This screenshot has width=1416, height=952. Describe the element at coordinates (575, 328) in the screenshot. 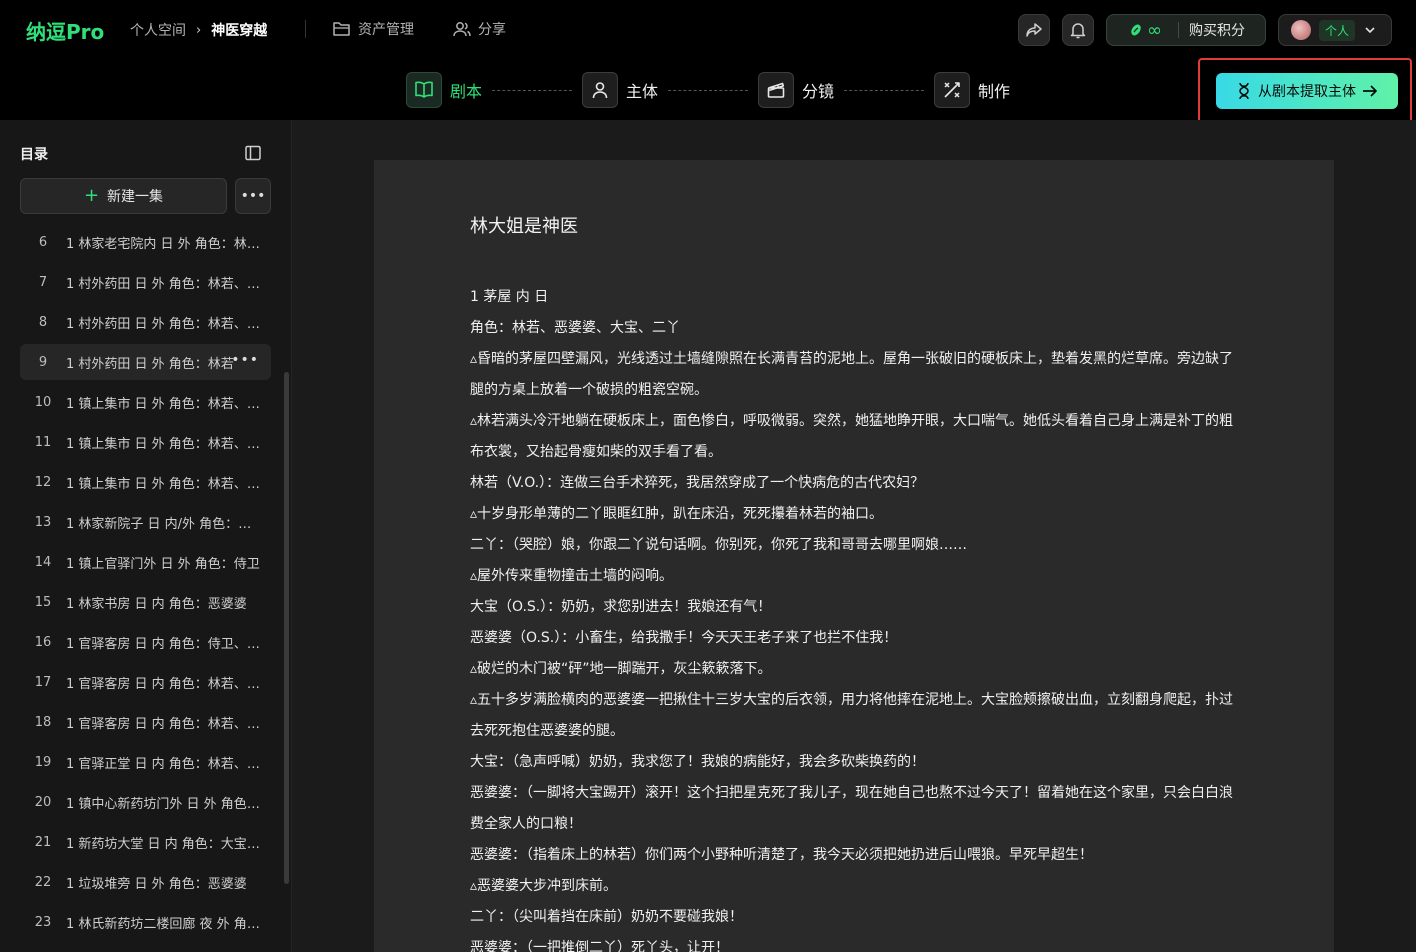

I see `script-paragraph: 角色：林若、恶婆婆、大宝、二丫` at that location.